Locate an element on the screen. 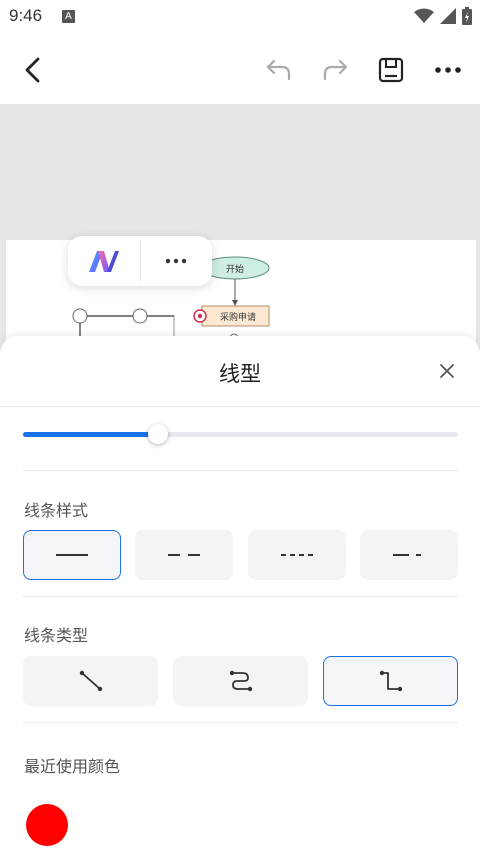 The width and height of the screenshot is (480, 855). line-style-dash-dot-option is located at coordinates (409, 555).